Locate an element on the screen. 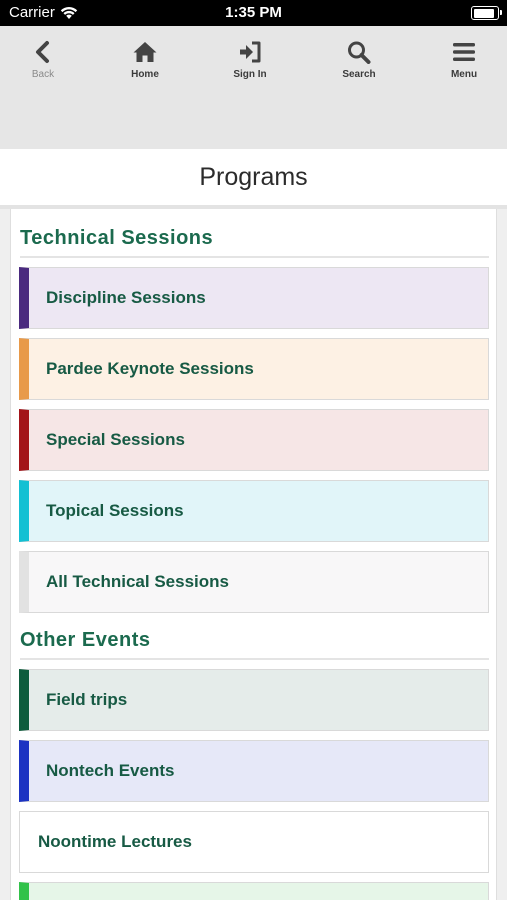 This screenshot has width=507, height=900. program-item-pardee-keynote-sessions: Pardee Keynote Sessions is located at coordinates (254, 369).